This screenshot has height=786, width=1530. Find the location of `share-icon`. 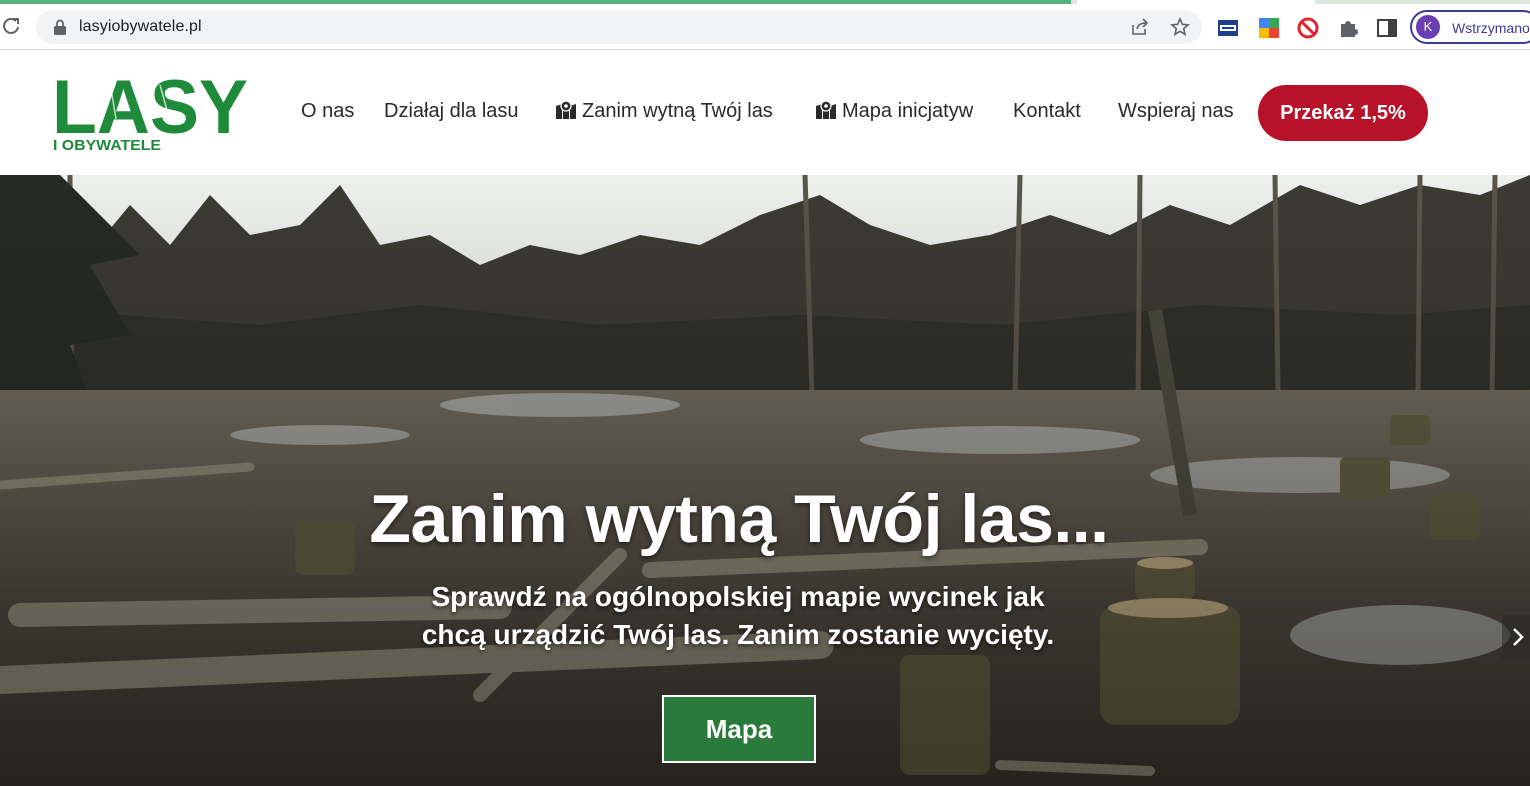

share-icon is located at coordinates (1140, 27).